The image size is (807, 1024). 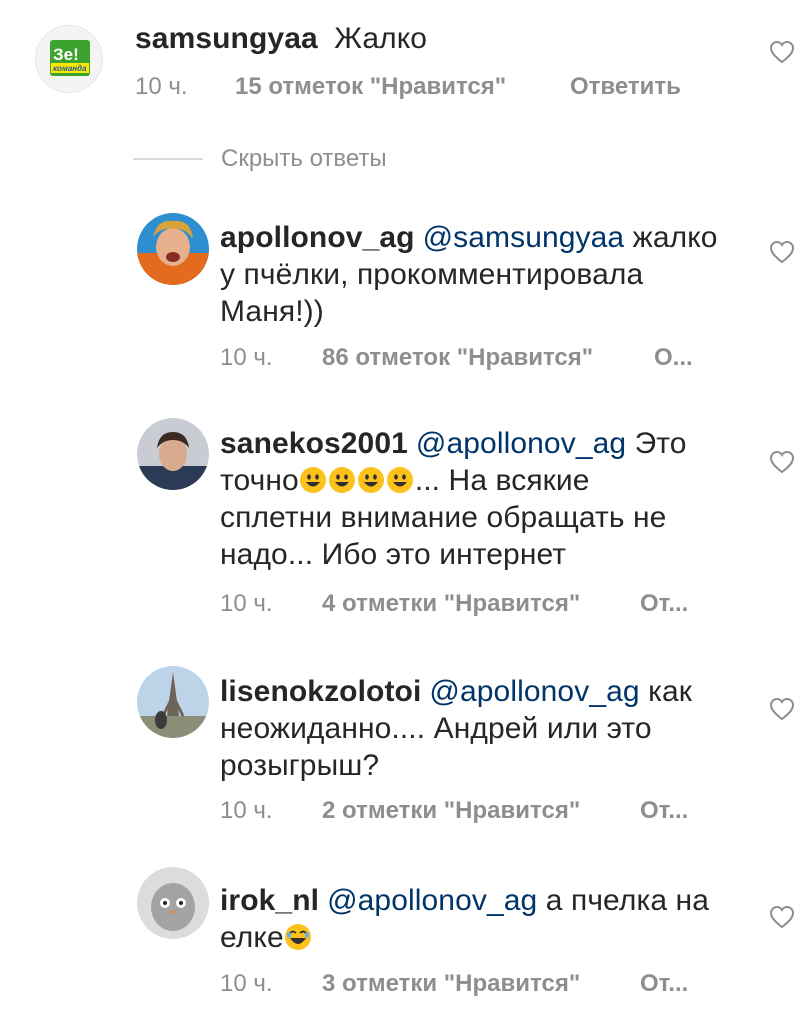 I want to click on svg-text: Зе!, so click(x=66, y=54).